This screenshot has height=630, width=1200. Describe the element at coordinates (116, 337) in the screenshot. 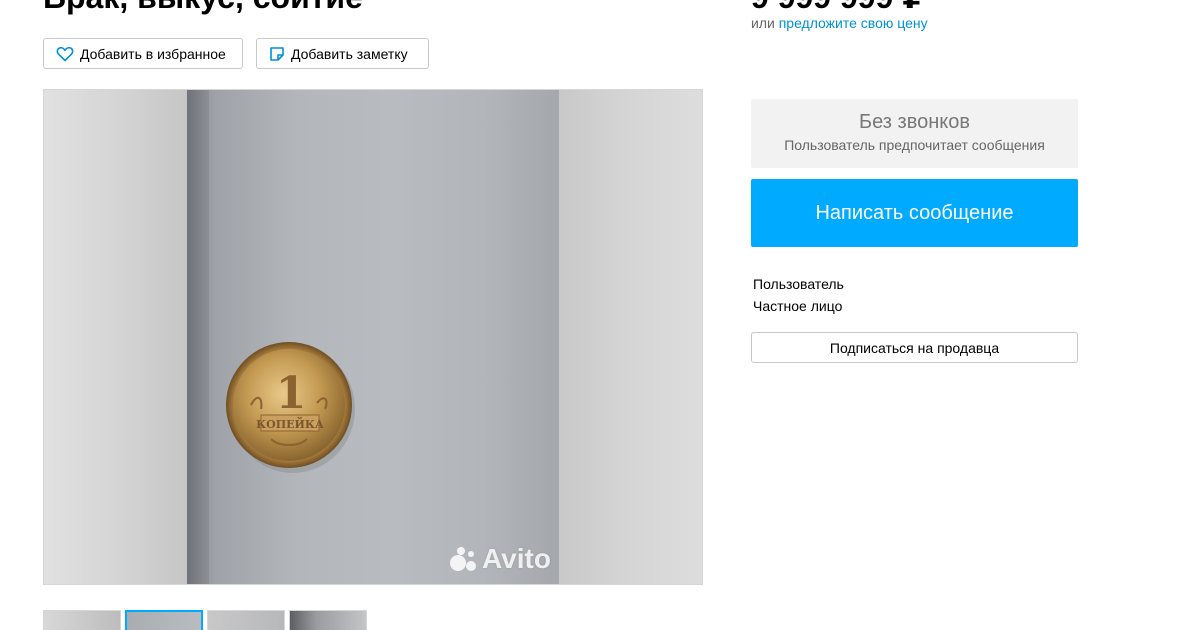

I see `gallery-blur-left` at that location.